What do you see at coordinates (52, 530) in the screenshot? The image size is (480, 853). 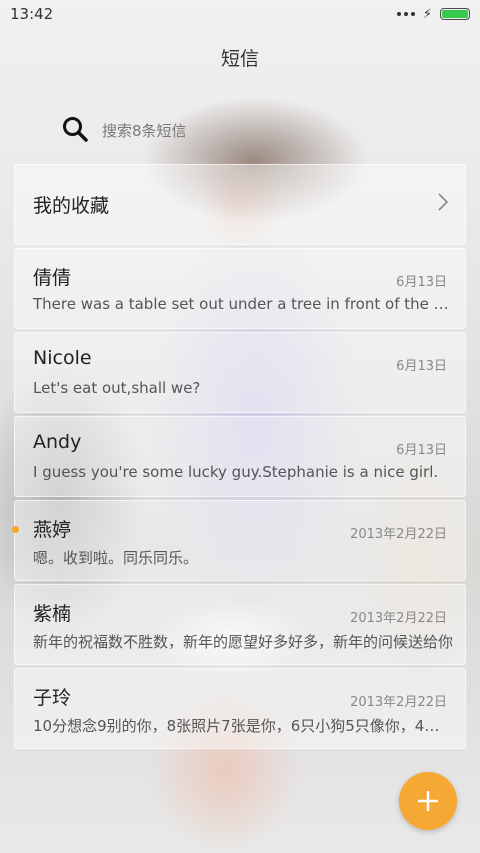 I see `contact-name: 燕婷` at bounding box center [52, 530].